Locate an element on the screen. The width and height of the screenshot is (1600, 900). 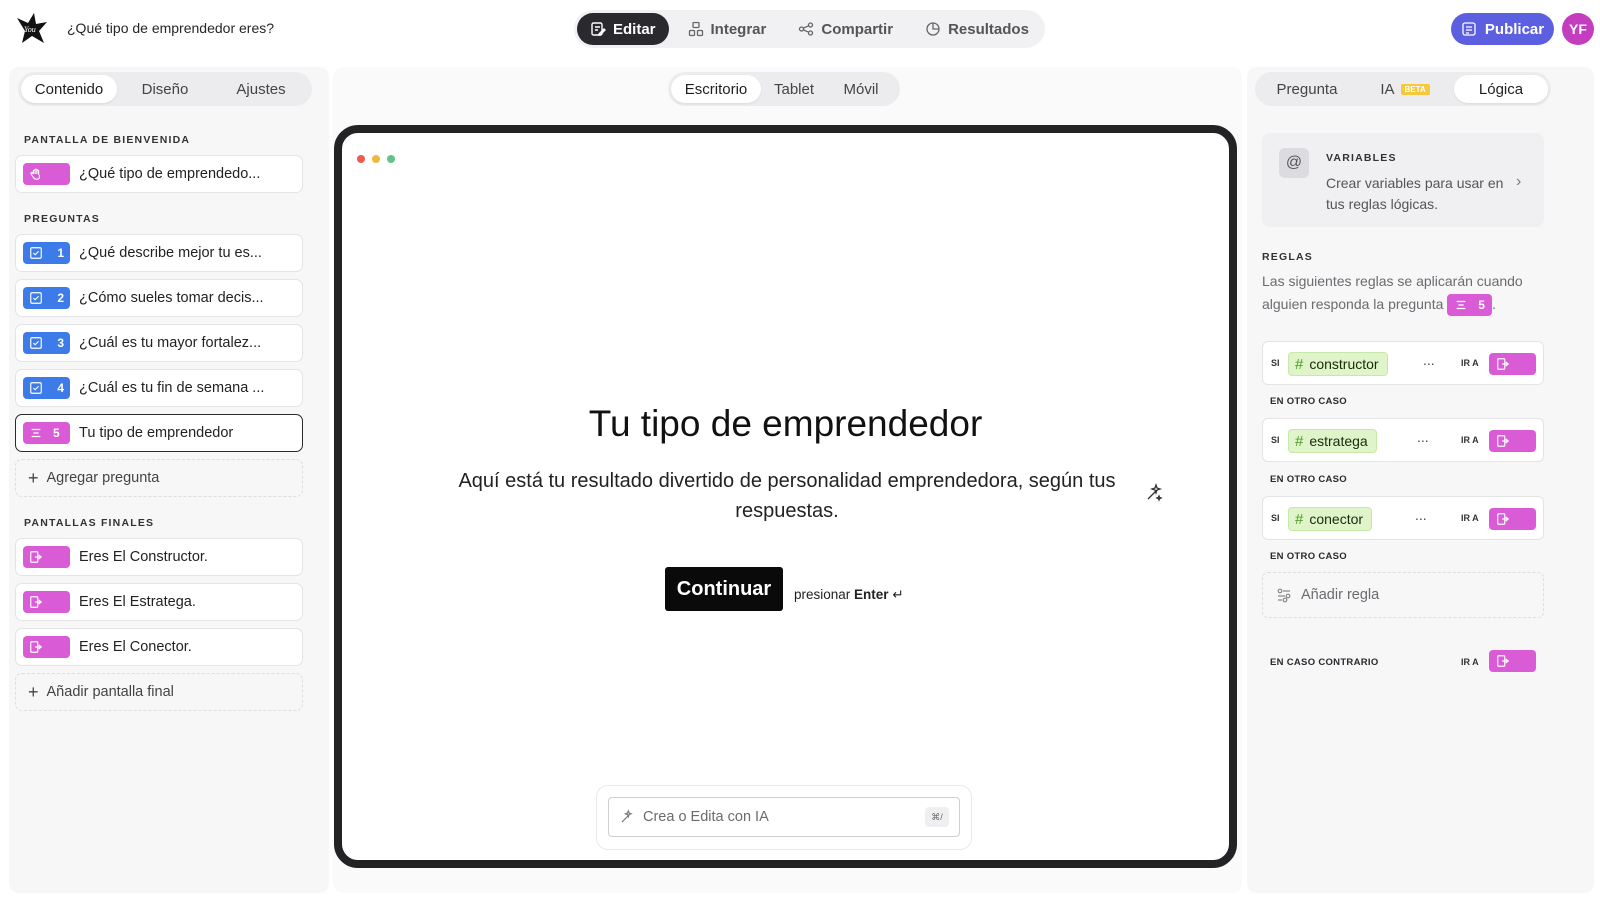
add-ending-button: + Añadir pantalla final is located at coordinates (159, 692).